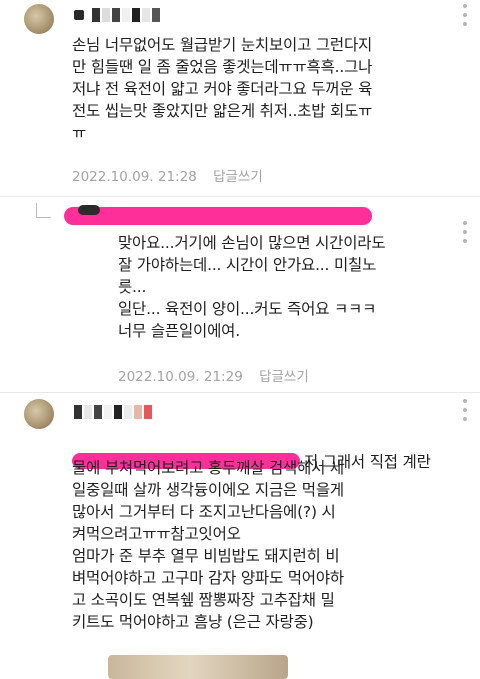 The image size is (480, 679). Describe the element at coordinates (43, 210) in the screenshot. I see `reply-arrow-icon` at that location.